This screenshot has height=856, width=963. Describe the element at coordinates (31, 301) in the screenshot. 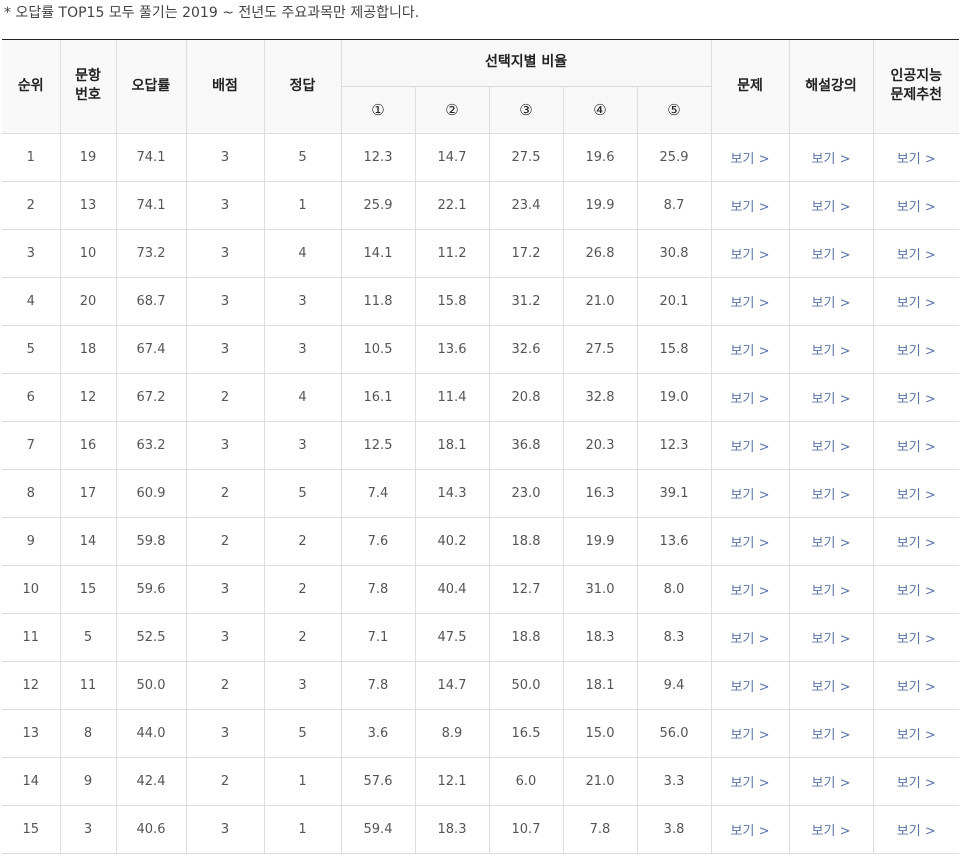

I see `cell-rank: 4` at that location.